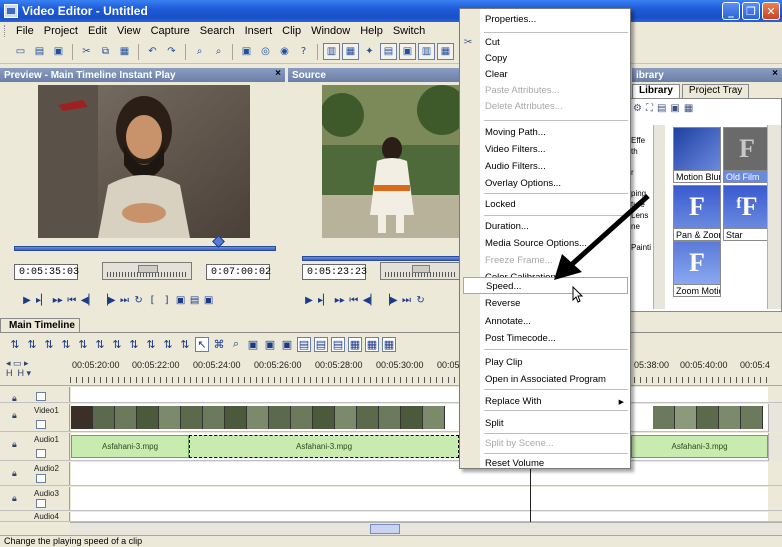 The width and height of the screenshot is (782, 547). Describe the element at coordinates (407, 300) in the screenshot. I see `source-go-end-icon: ⏭` at that location.